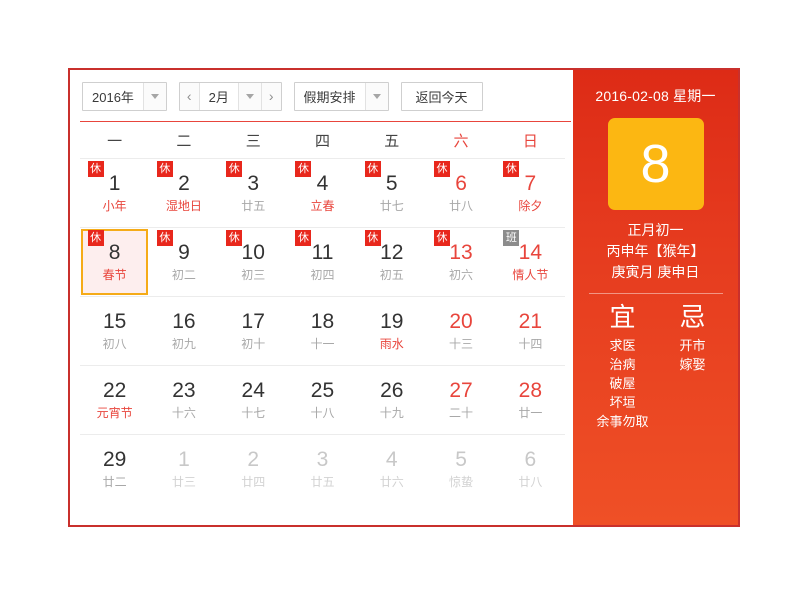  What do you see at coordinates (114, 390) in the screenshot?
I see `day-number: 22` at bounding box center [114, 390].